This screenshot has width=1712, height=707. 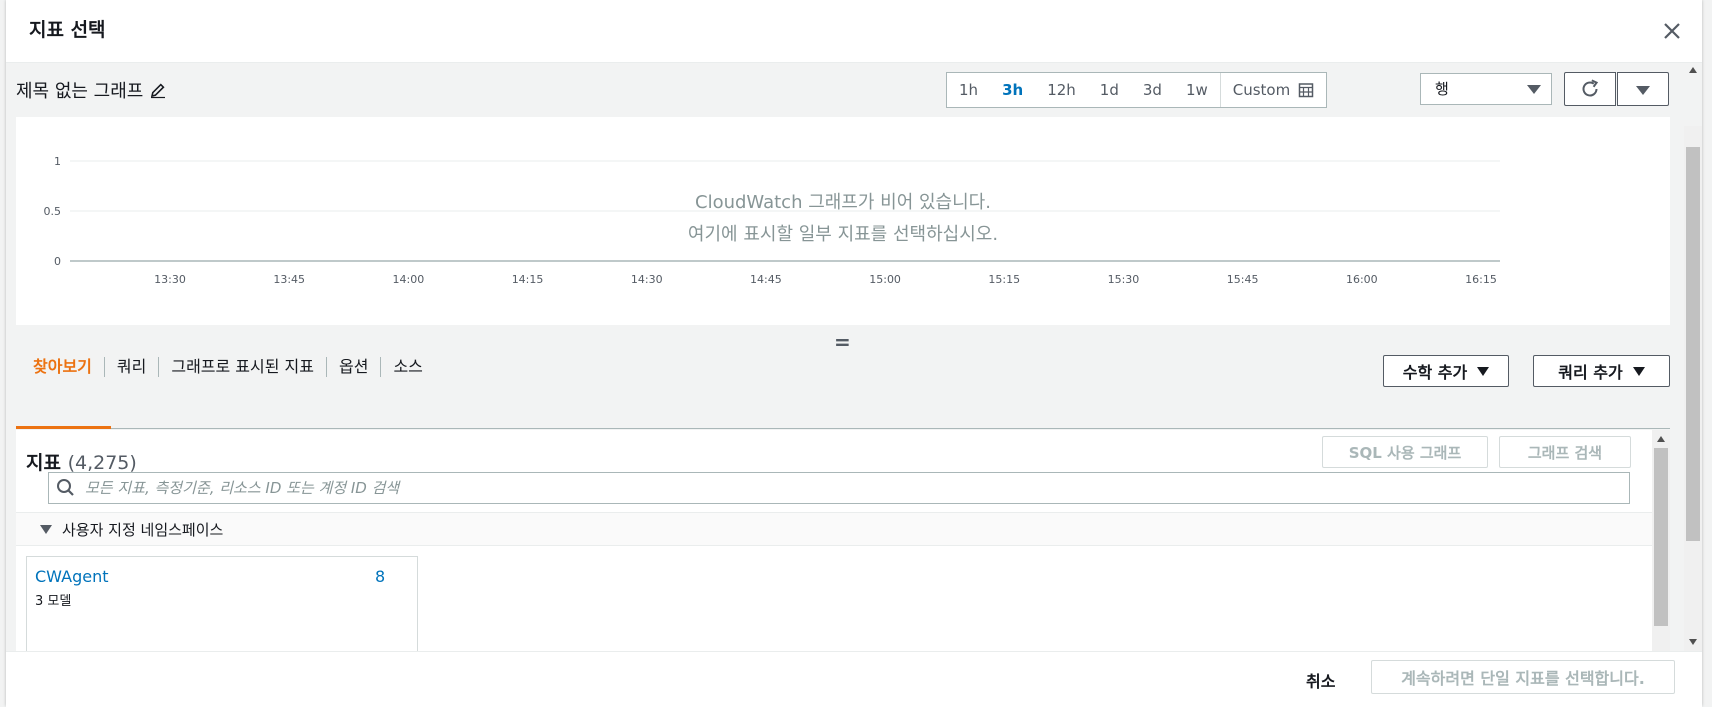 I want to click on tab-bar: 찾아보기 쿼리 그래프로 표시된 지표 옵션 소스, so click(x=225, y=367).